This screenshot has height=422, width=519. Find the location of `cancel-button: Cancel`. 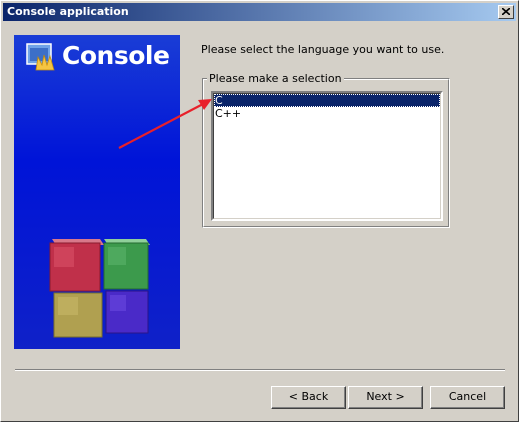

cancel-button: Cancel is located at coordinates (467, 397).